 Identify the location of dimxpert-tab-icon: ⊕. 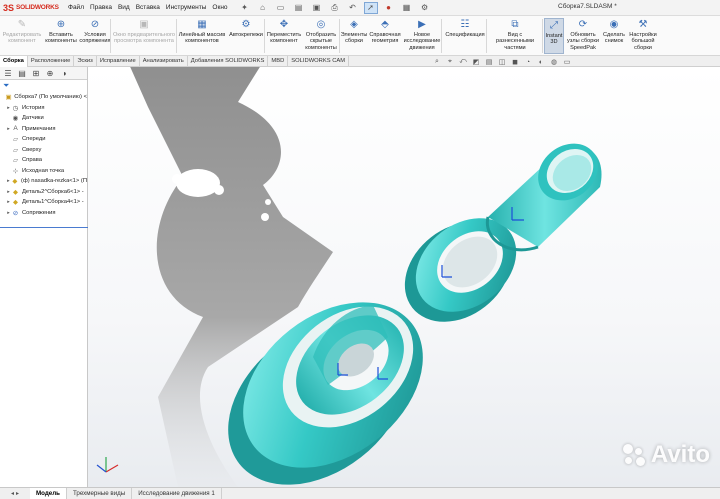
(50, 73).